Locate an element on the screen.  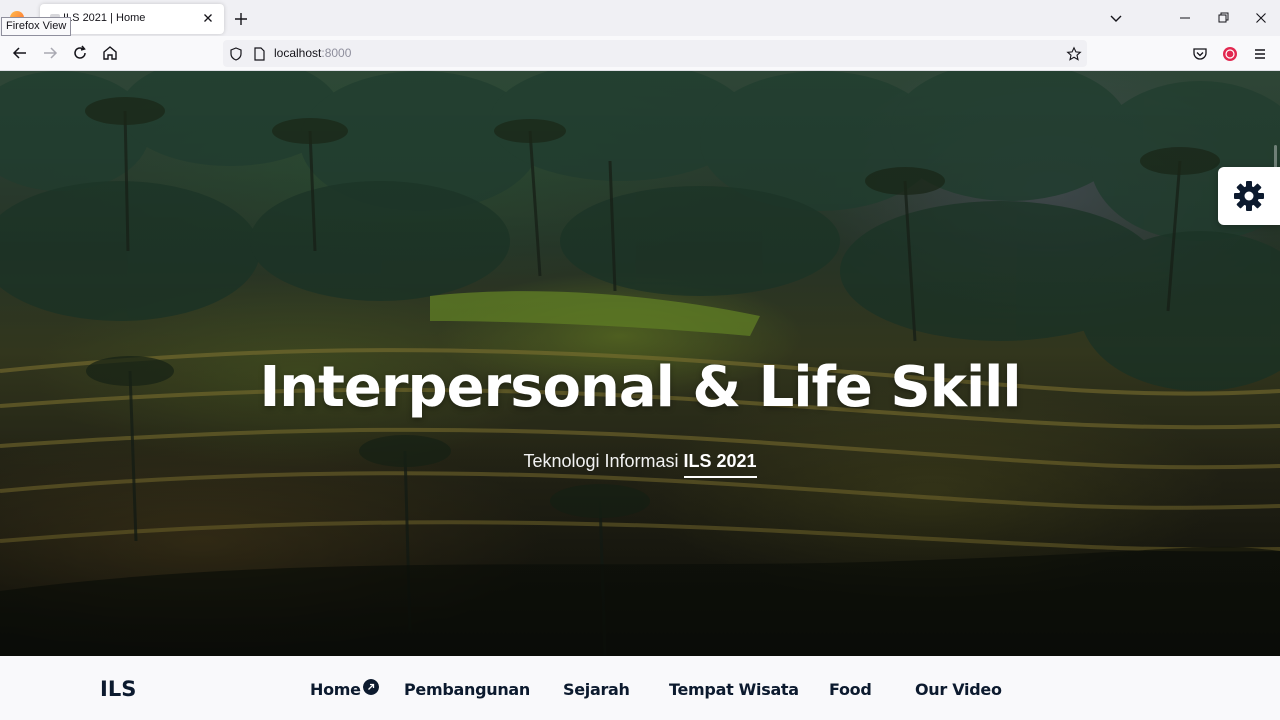
pocket-icon is located at coordinates (1200, 54).